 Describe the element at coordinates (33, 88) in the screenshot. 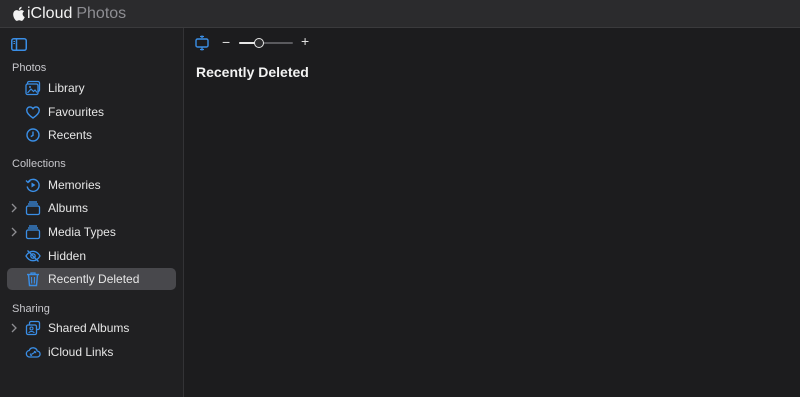

I see `library-icon` at that location.